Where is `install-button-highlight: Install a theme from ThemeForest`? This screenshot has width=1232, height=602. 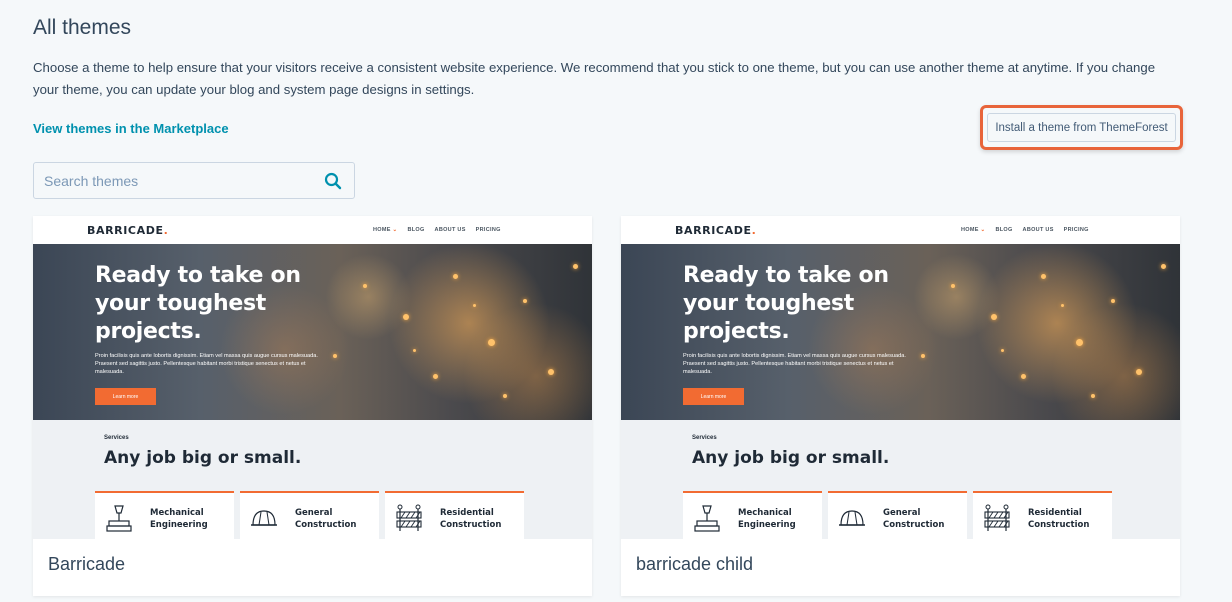
install-button-highlight: Install a theme from ThemeForest is located at coordinates (1081, 127).